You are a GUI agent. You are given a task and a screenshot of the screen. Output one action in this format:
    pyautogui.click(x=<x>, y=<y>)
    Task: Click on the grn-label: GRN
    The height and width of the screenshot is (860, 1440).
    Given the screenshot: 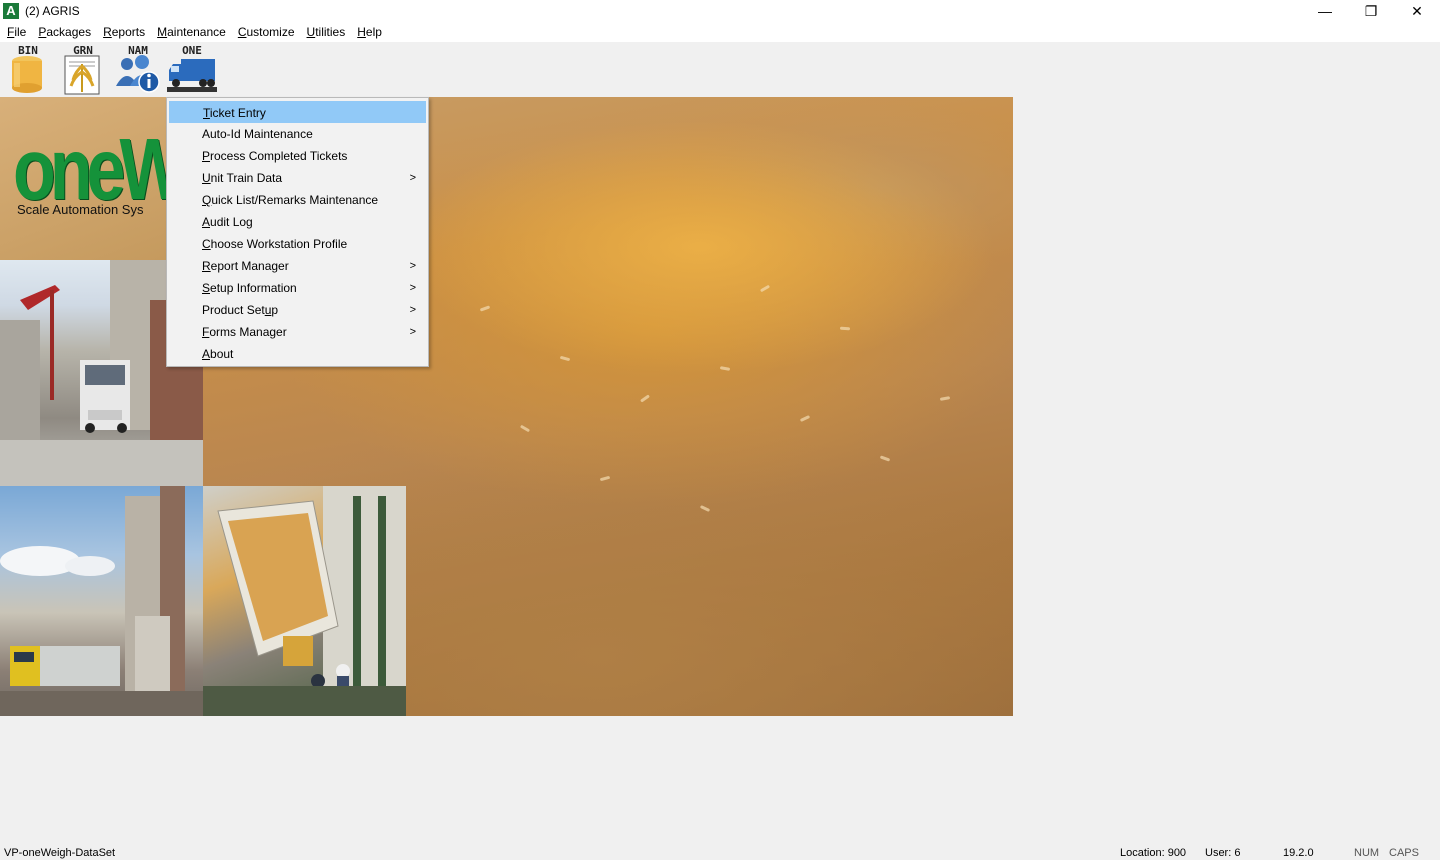 What is the action you would take?
    pyautogui.click(x=83, y=50)
    